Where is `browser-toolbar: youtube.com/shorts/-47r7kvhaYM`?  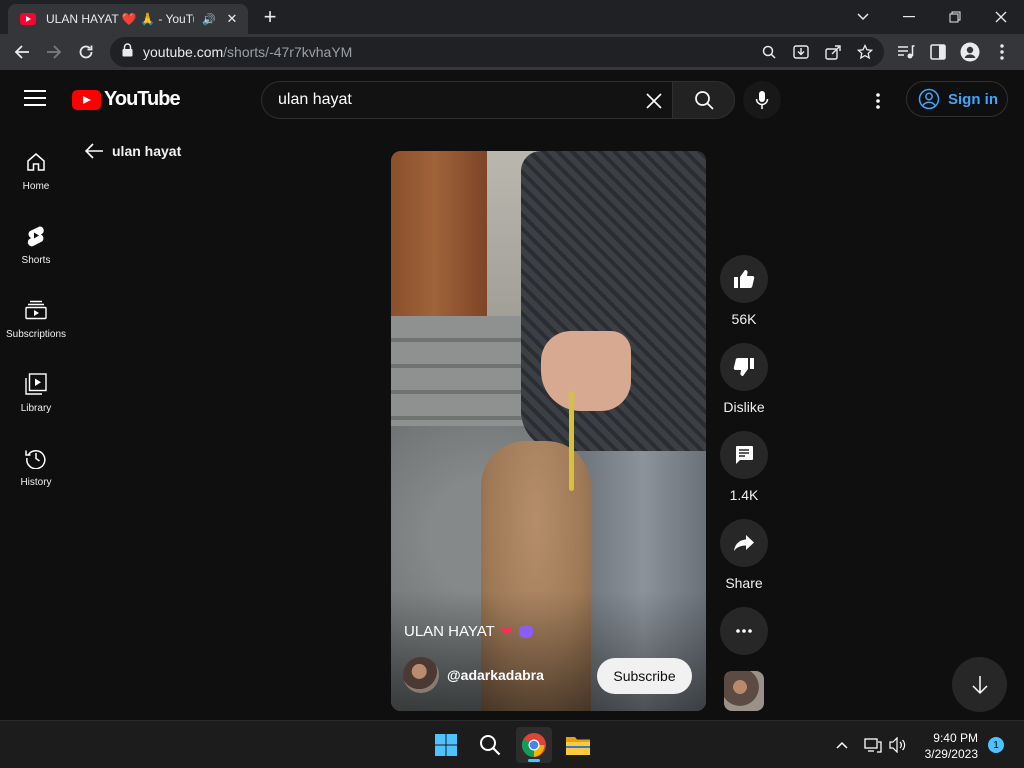
browser-toolbar: youtube.com/shorts/-47r7kvhaYM is located at coordinates (512, 52).